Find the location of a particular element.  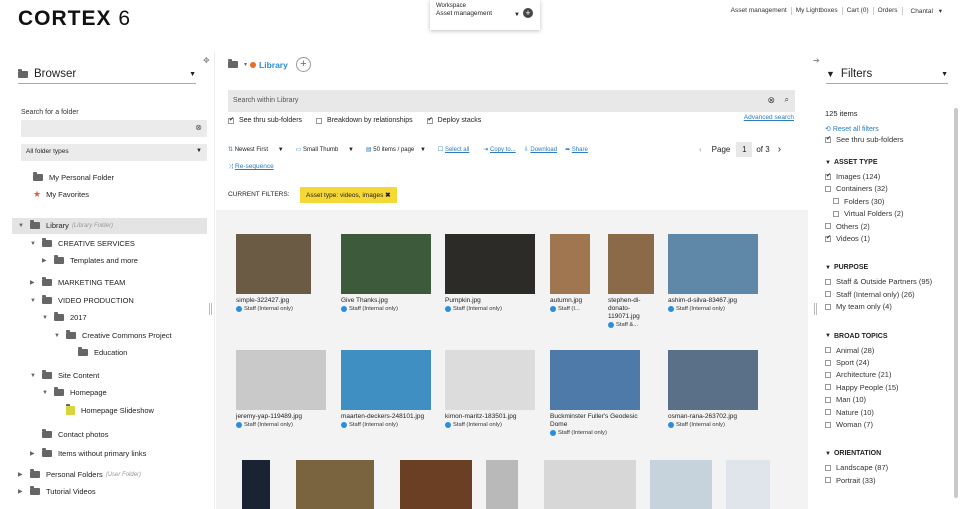

breadcrumb-library: Library is located at coordinates (273, 65).